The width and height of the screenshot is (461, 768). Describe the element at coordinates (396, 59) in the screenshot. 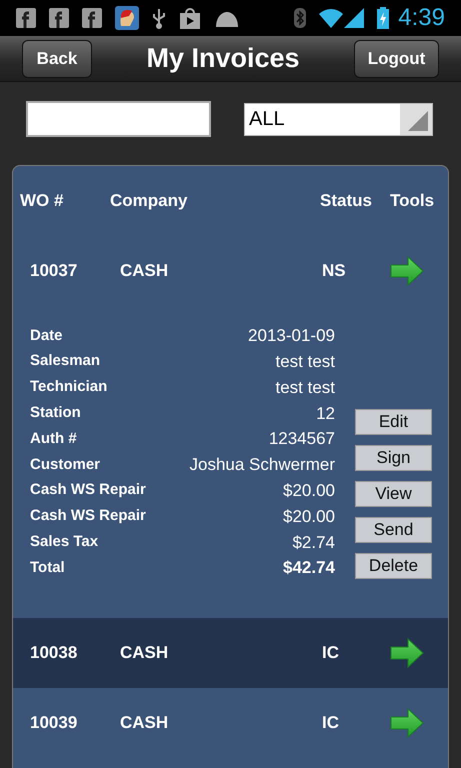

I see `logout-button: Logout` at that location.